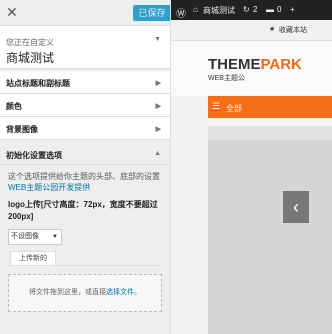 Image resolution: width=332 pixels, height=334 pixels. Describe the element at coordinates (181, 12) in the screenshot. I see `wordpress-logo-icon: Ⓦ` at that location.